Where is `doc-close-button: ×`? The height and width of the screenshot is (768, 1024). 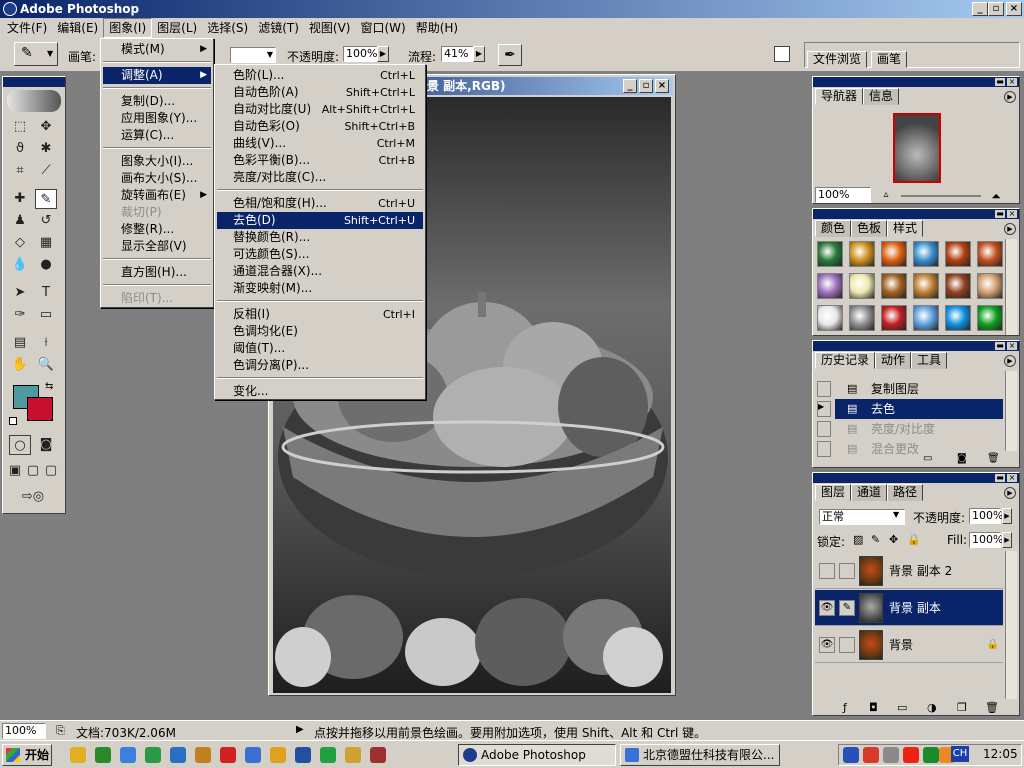
doc-close-button: × is located at coordinates (662, 86).